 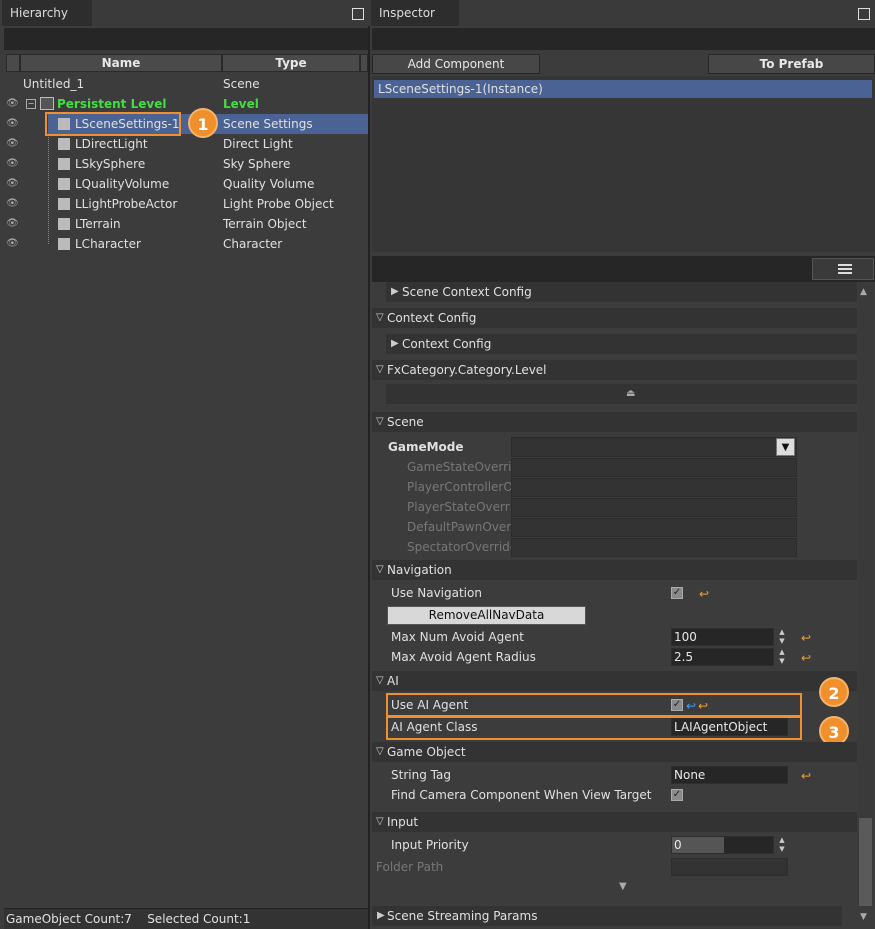 What do you see at coordinates (184, 184) in the screenshot?
I see `tree-row: 👁 LQualityVolume Quality Volume` at bounding box center [184, 184].